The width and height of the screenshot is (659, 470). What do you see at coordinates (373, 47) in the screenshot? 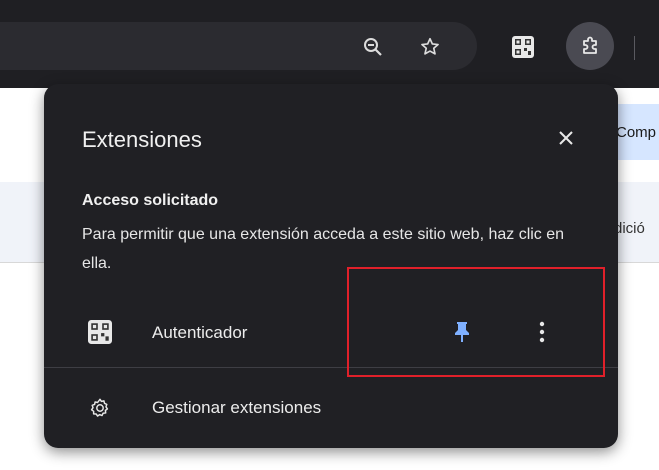
I see `zoom-out-icon` at bounding box center [373, 47].